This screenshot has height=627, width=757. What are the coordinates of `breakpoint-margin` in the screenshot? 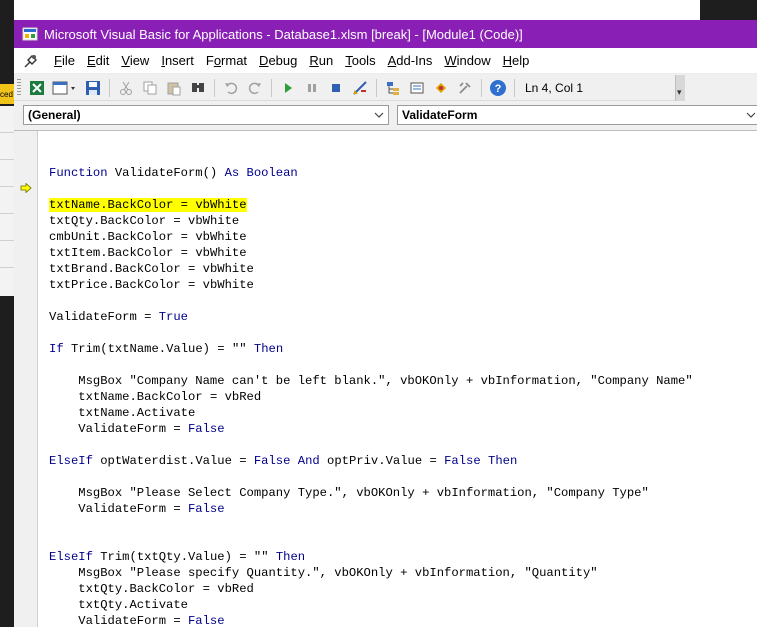 It's located at (26, 379).